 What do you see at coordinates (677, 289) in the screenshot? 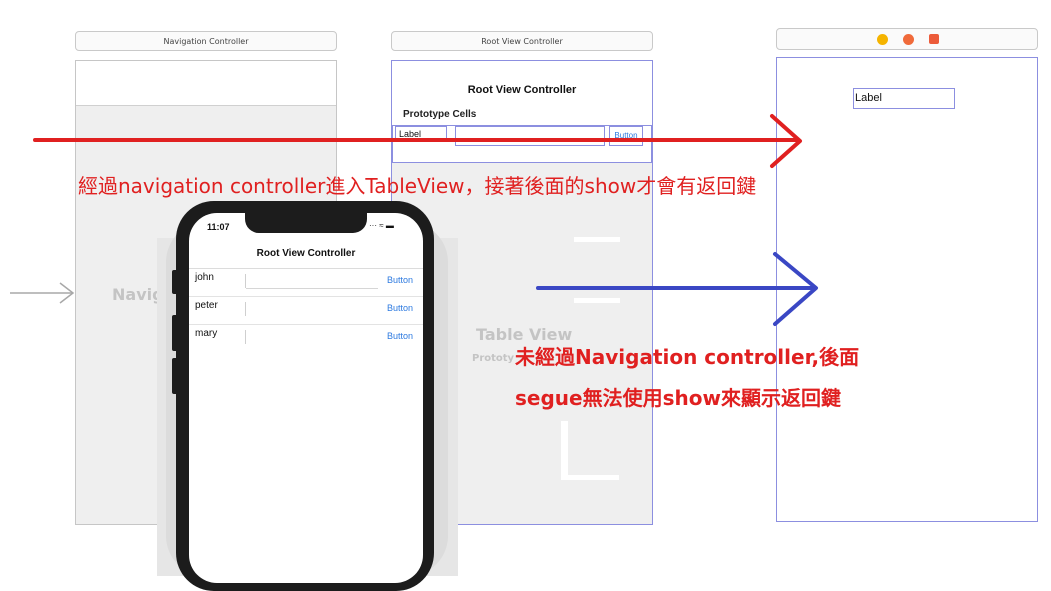
I see `blue-arrow` at bounding box center [677, 289].